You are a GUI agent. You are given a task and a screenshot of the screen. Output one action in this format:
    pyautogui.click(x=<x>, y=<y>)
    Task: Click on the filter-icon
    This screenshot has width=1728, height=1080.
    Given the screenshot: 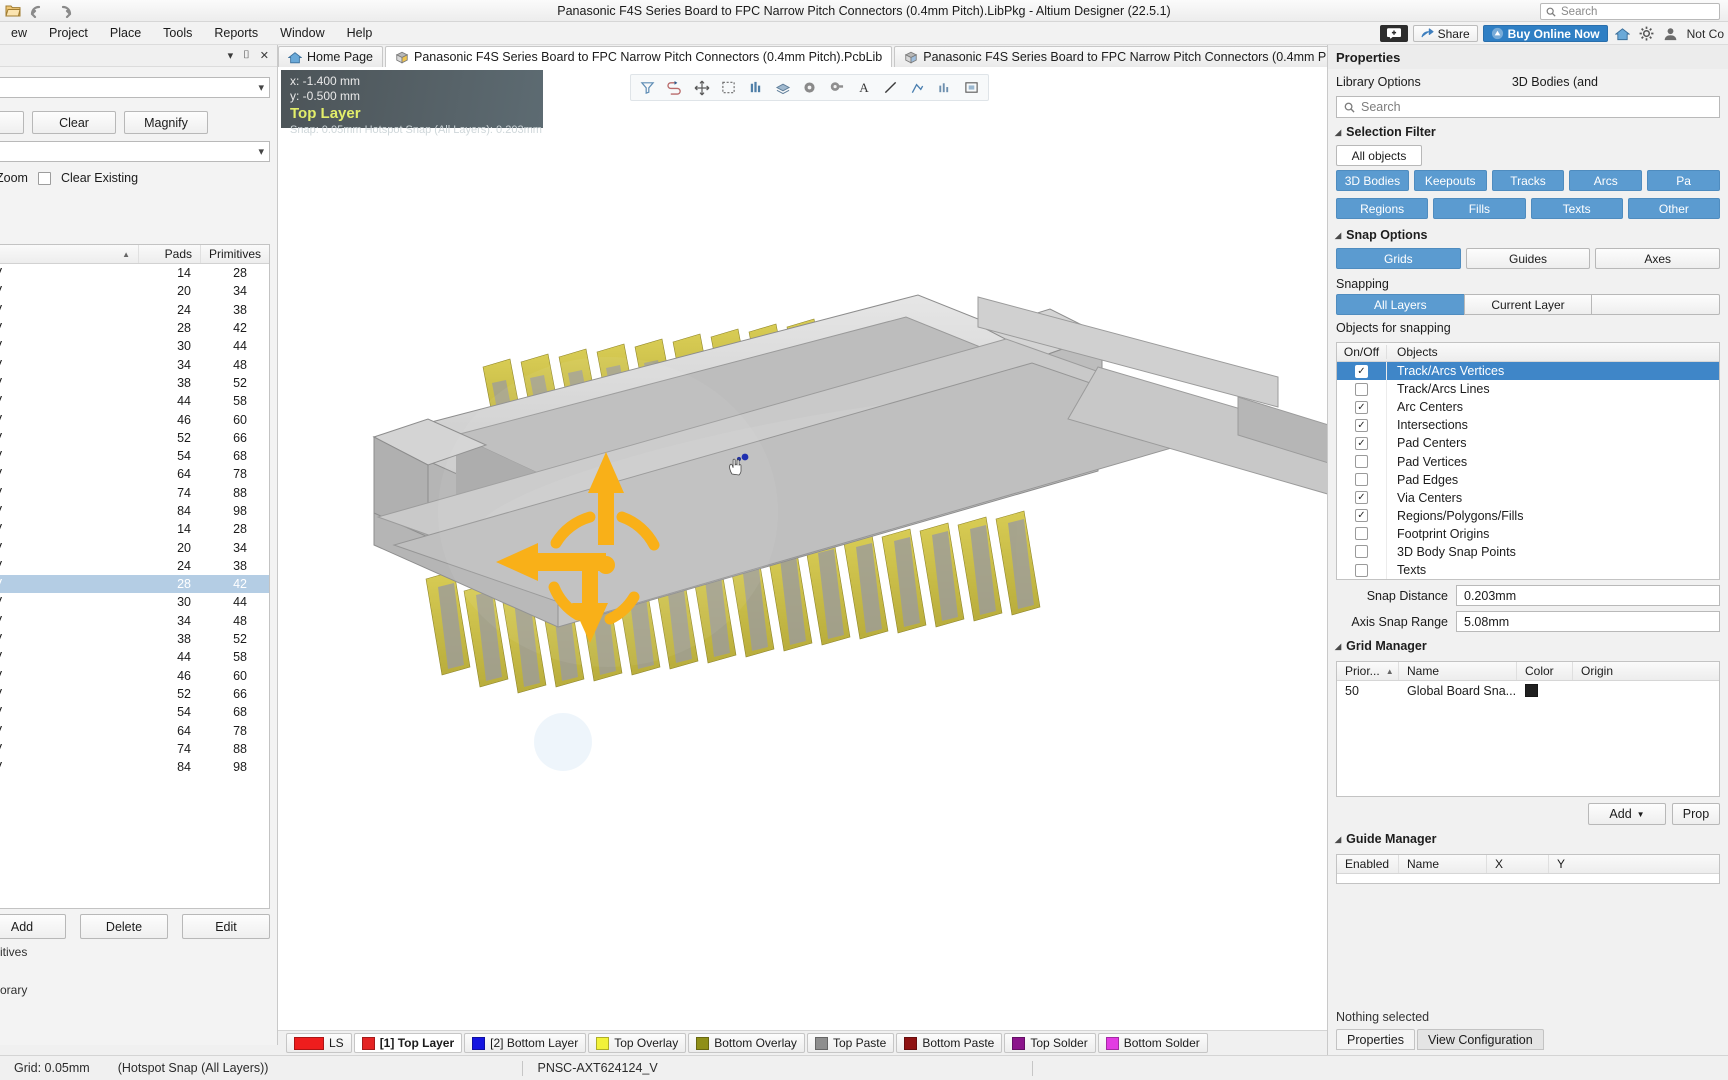 What is the action you would take?
    pyautogui.click(x=647, y=87)
    